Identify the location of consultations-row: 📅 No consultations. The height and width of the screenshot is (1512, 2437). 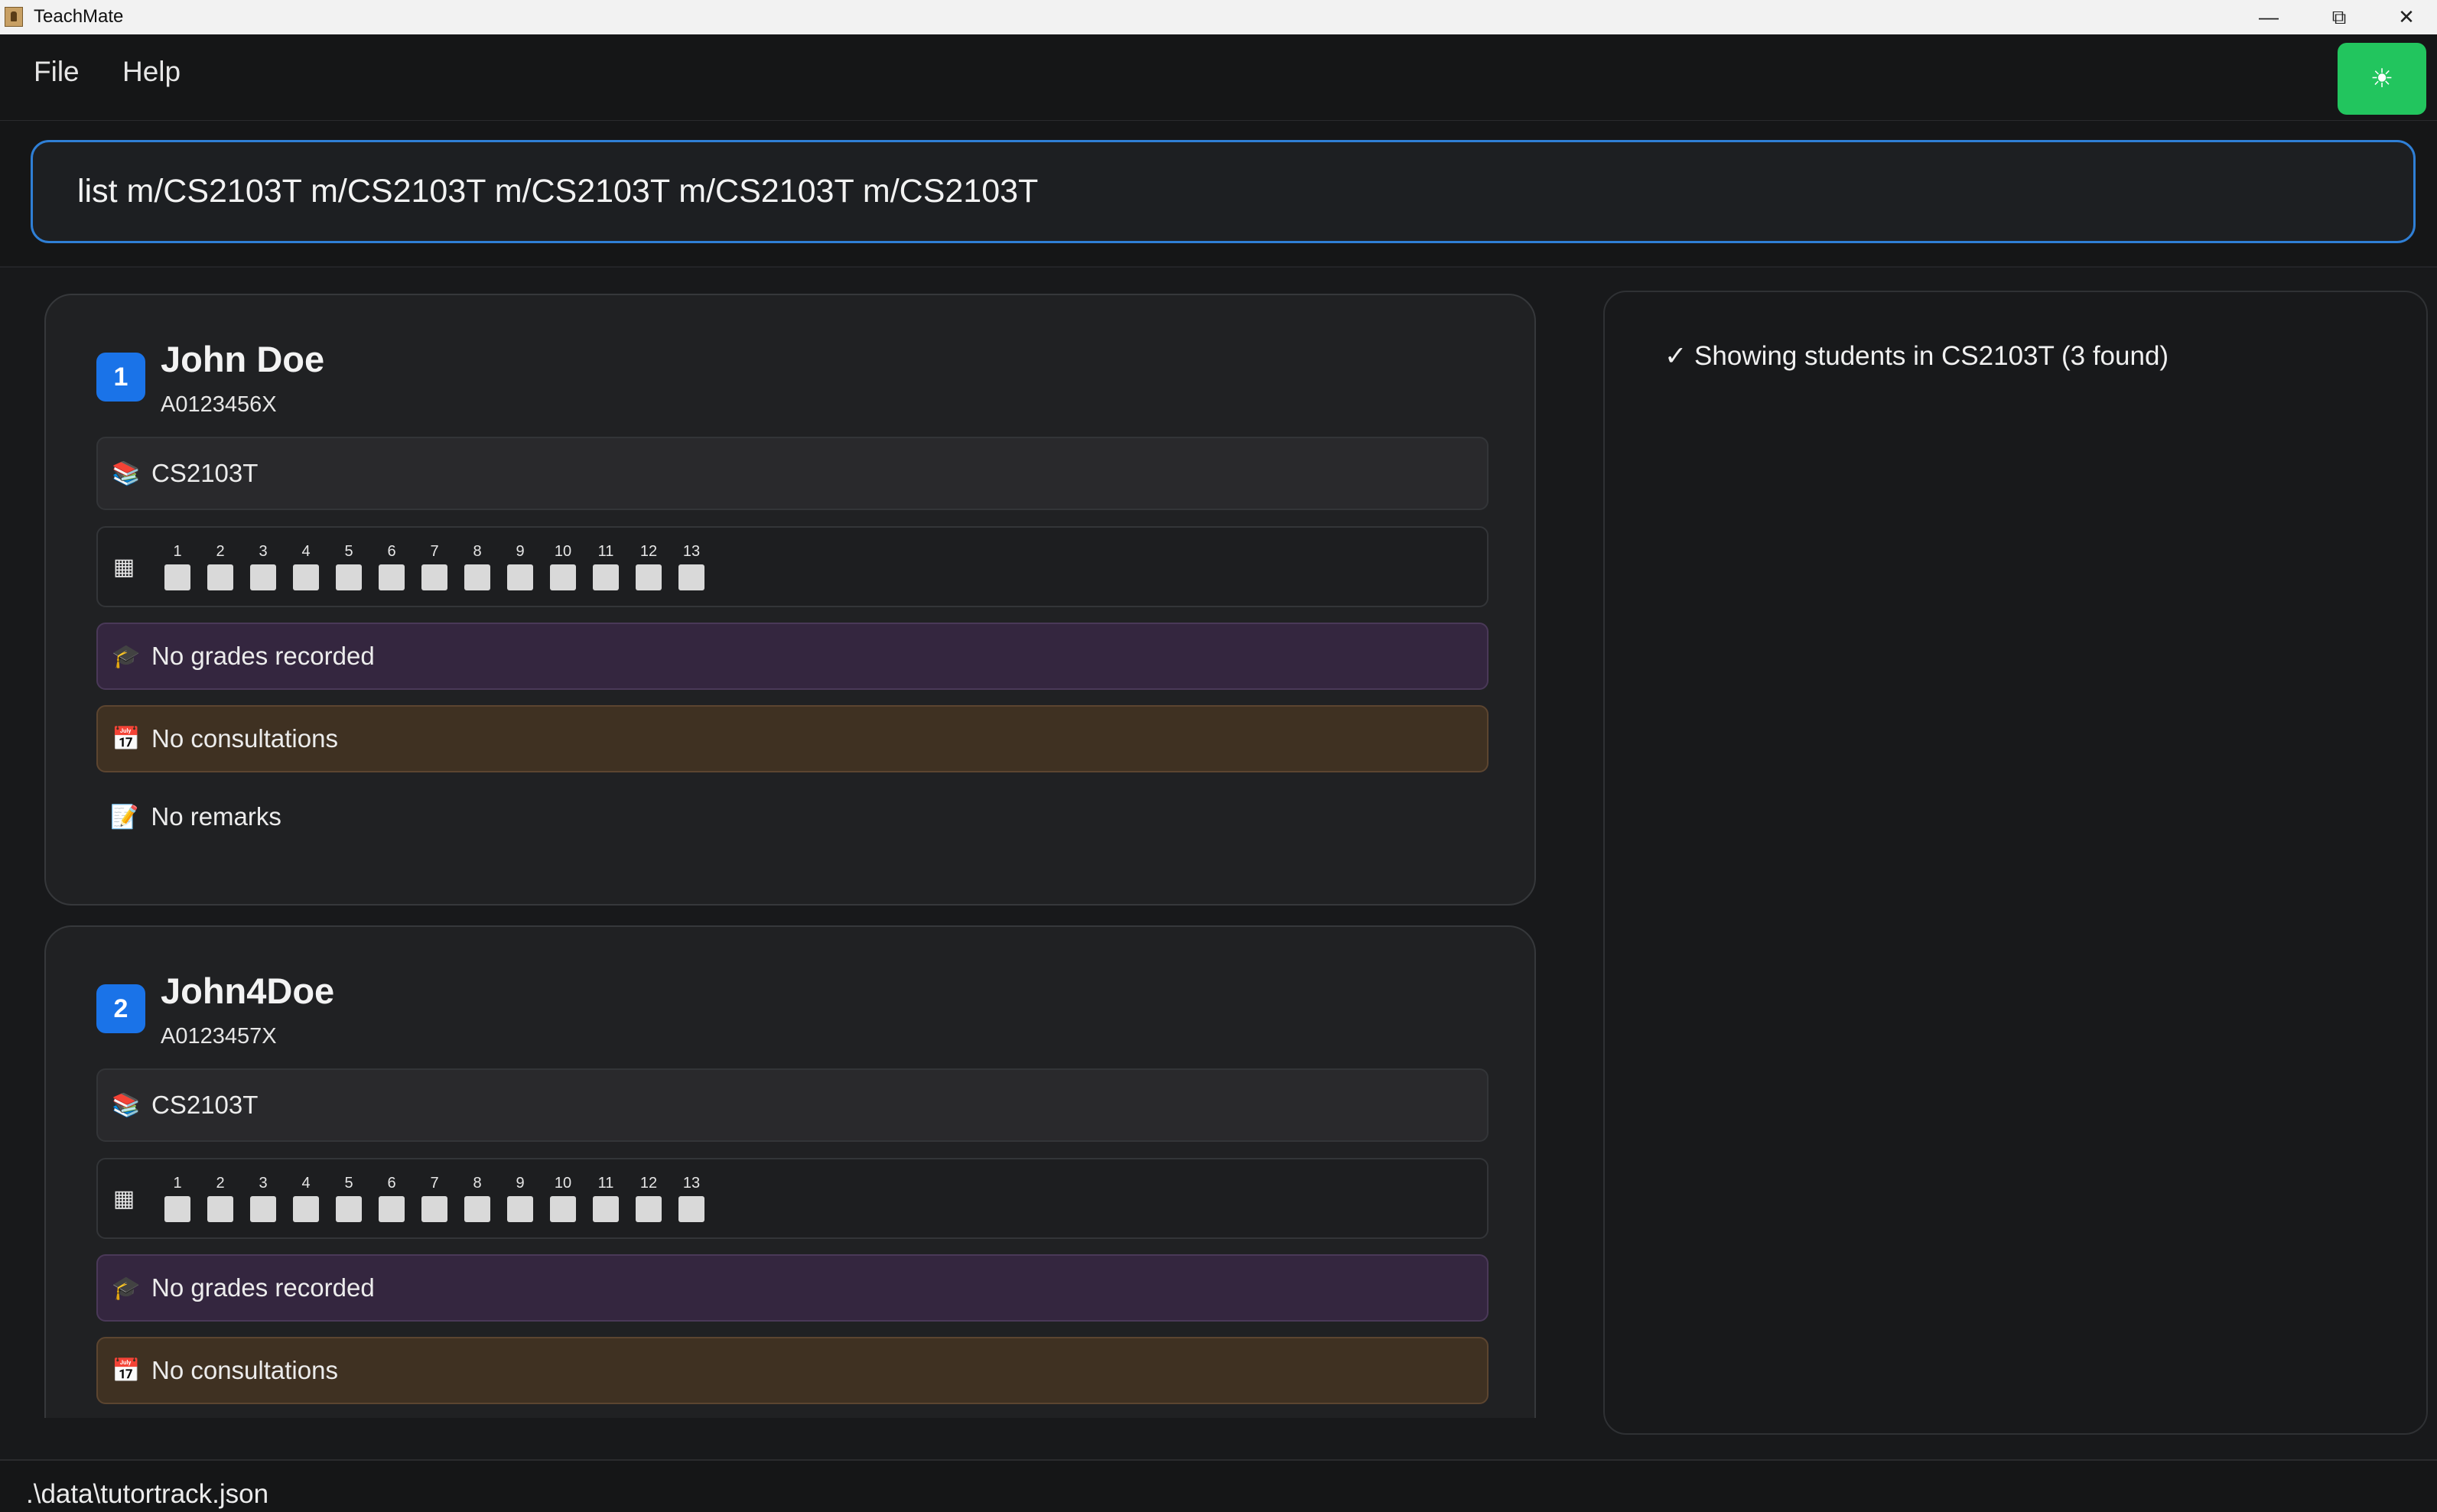
(792, 1370).